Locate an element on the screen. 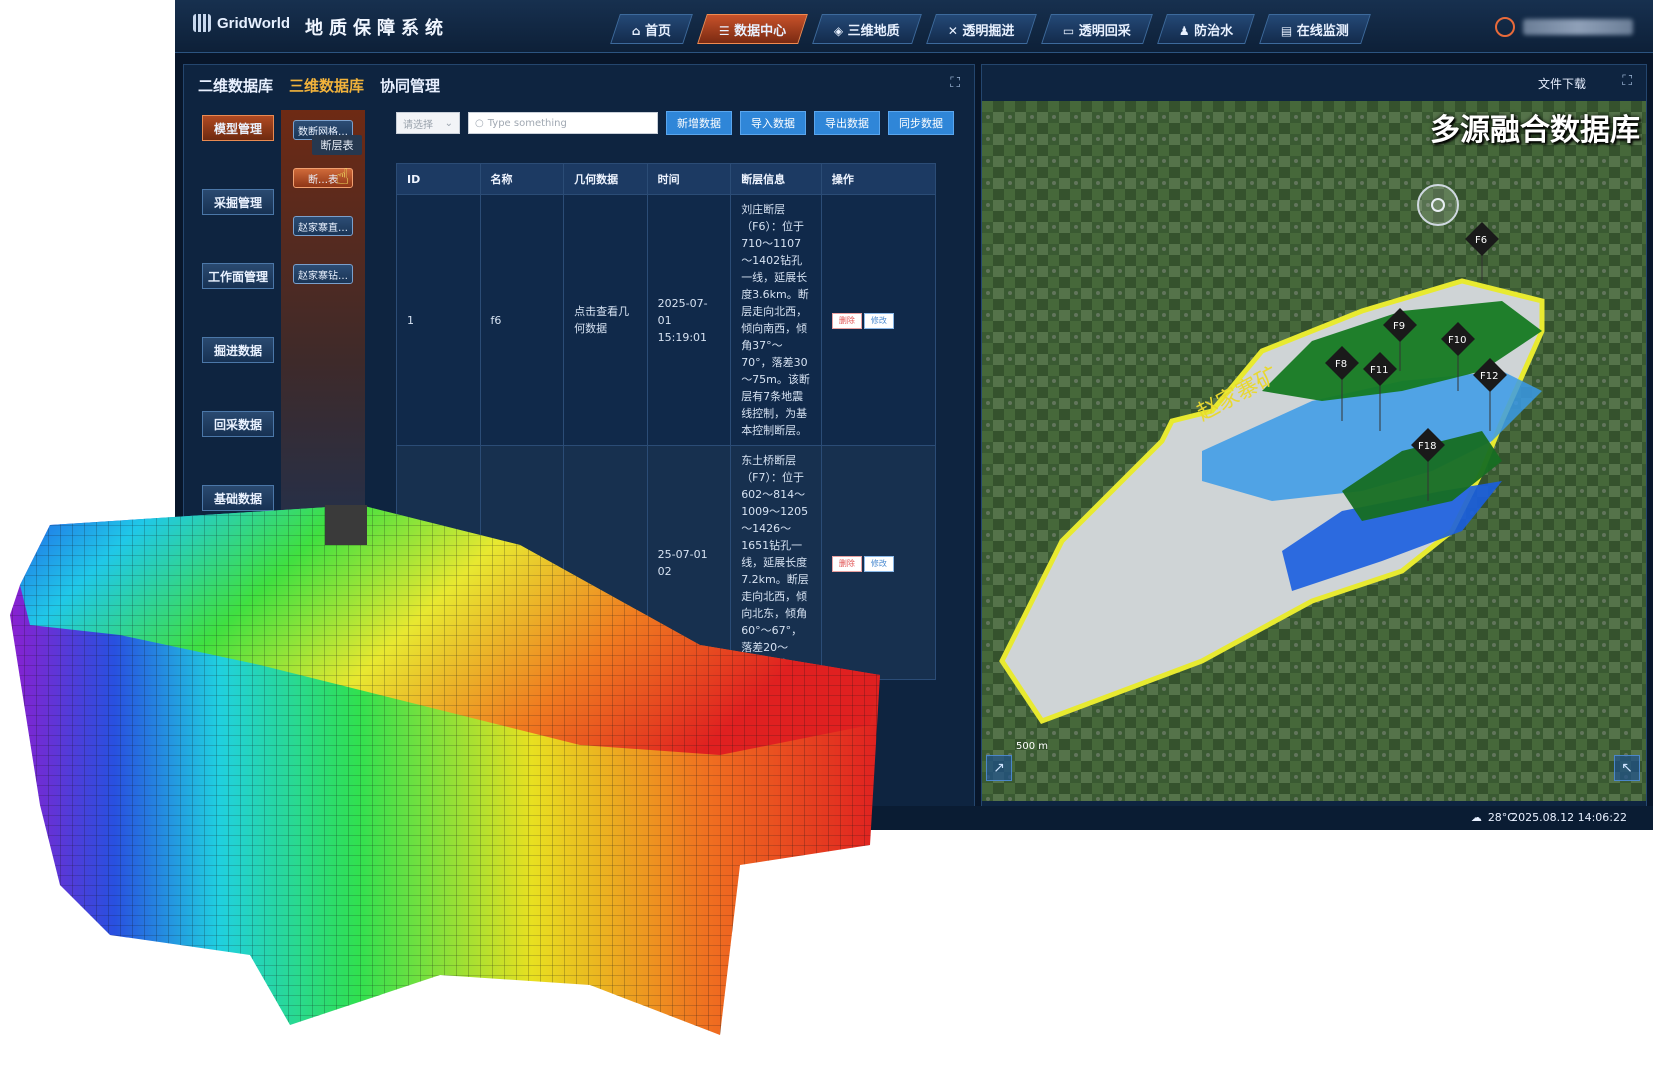  scale-bar: 500 m is located at coordinates (1032, 746).